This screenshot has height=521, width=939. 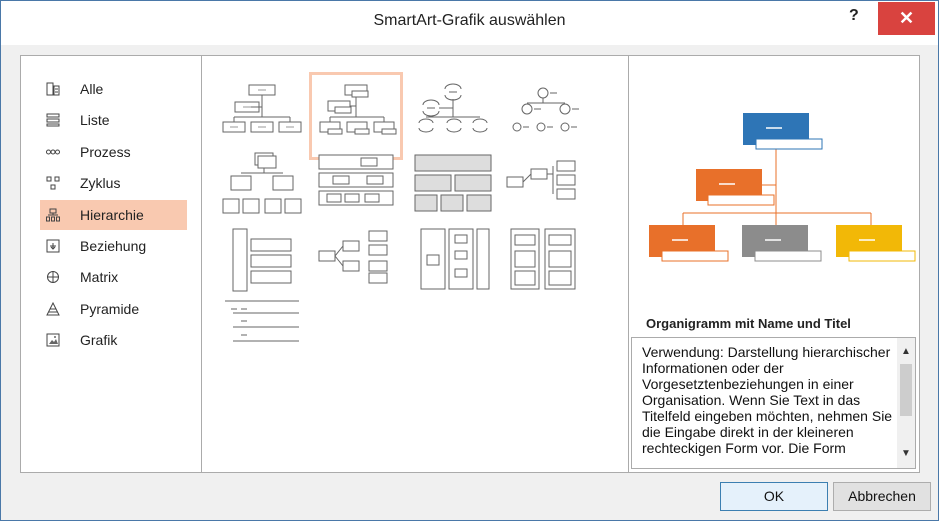 What do you see at coordinates (53, 277) in the screenshot?
I see `matrix-icon` at bounding box center [53, 277].